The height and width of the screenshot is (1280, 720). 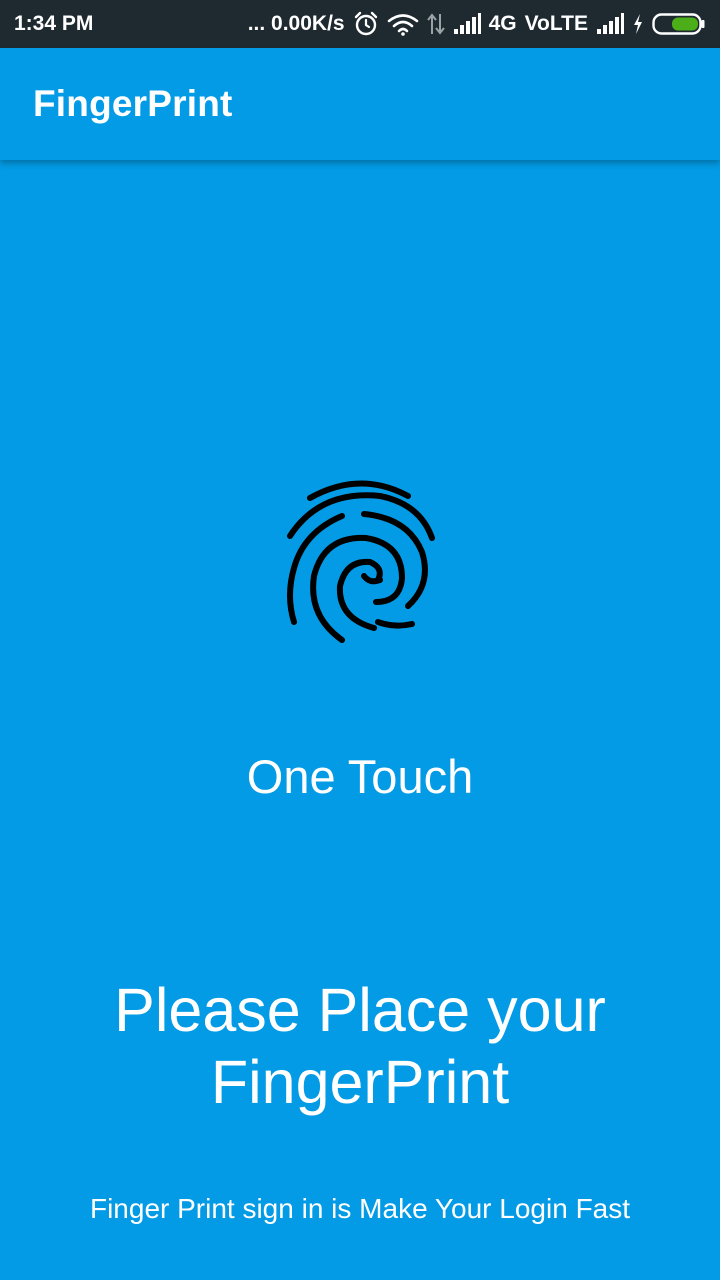 What do you see at coordinates (360, 562) in the screenshot?
I see `fingerprint-icon` at bounding box center [360, 562].